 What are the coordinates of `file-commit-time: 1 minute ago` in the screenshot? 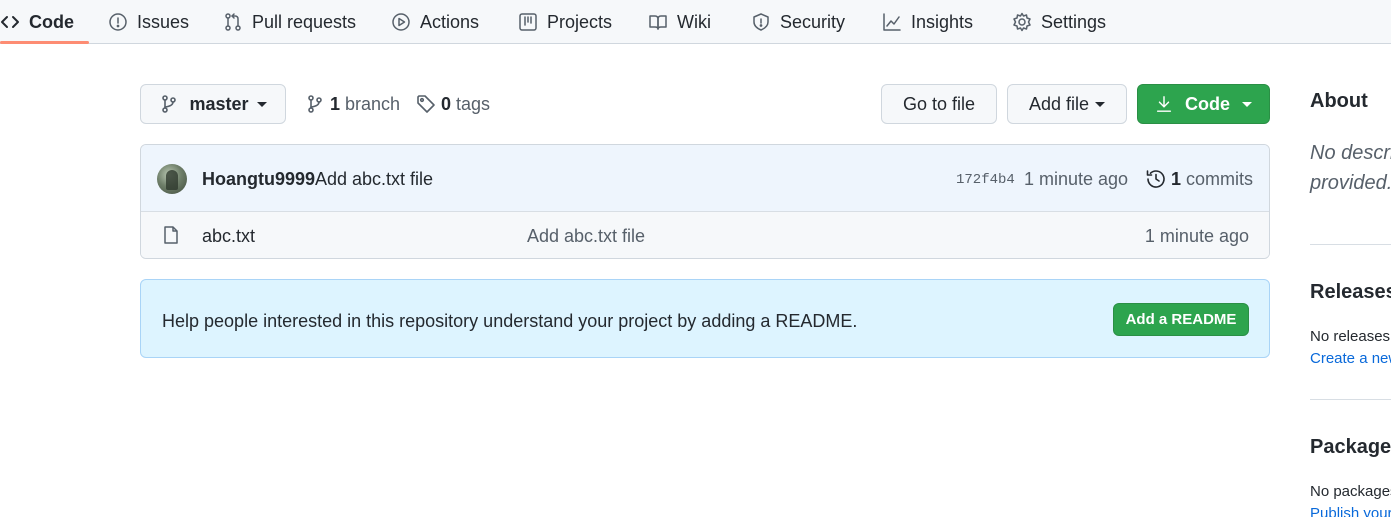 It's located at (1196, 236).